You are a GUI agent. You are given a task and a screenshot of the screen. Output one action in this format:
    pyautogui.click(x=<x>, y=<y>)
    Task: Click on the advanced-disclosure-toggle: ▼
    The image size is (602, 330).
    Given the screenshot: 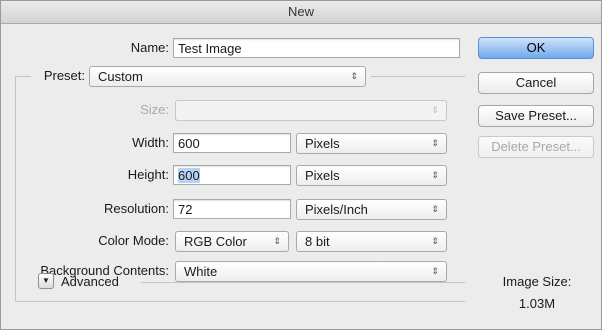 What is the action you would take?
    pyautogui.click(x=46, y=281)
    